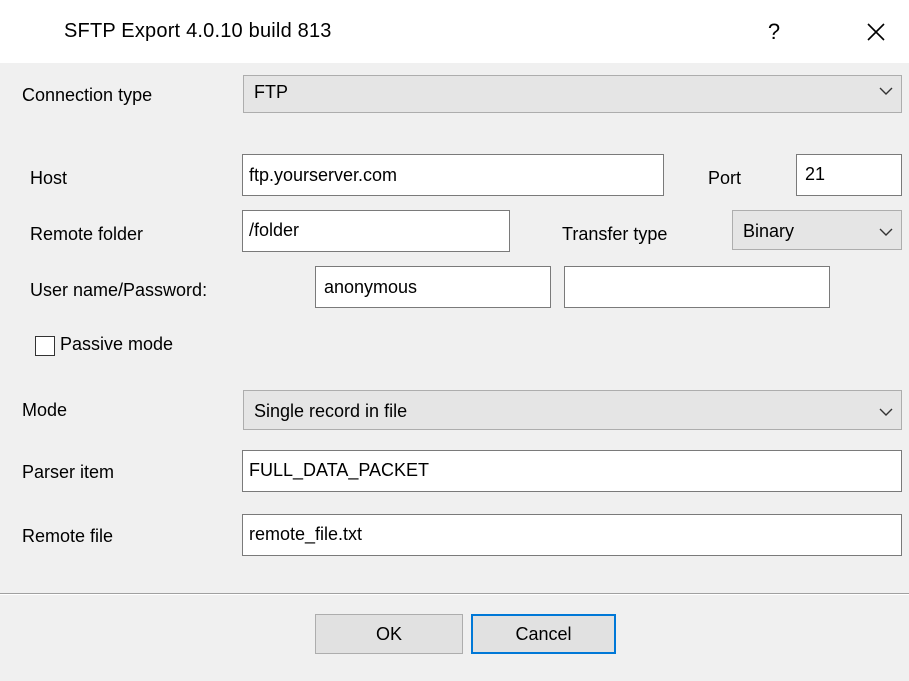 Image resolution: width=909 pixels, height=681 pixels. I want to click on passive-mode-label: Passive mode, so click(116, 344).